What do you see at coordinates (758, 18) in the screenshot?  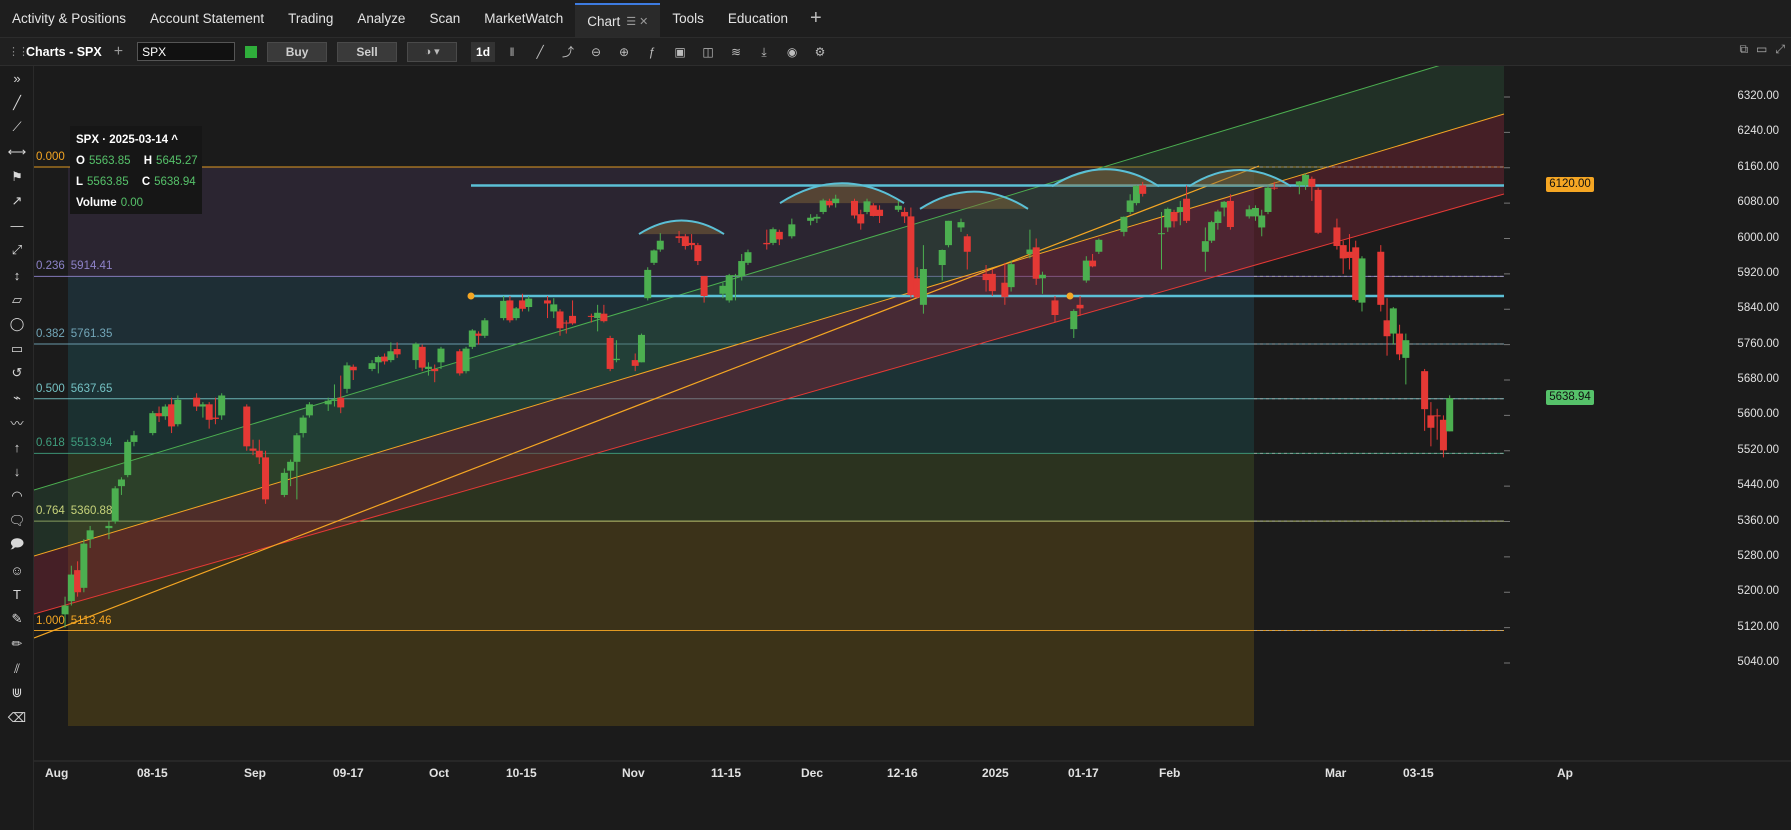 I see `tab-education: Education` at bounding box center [758, 18].